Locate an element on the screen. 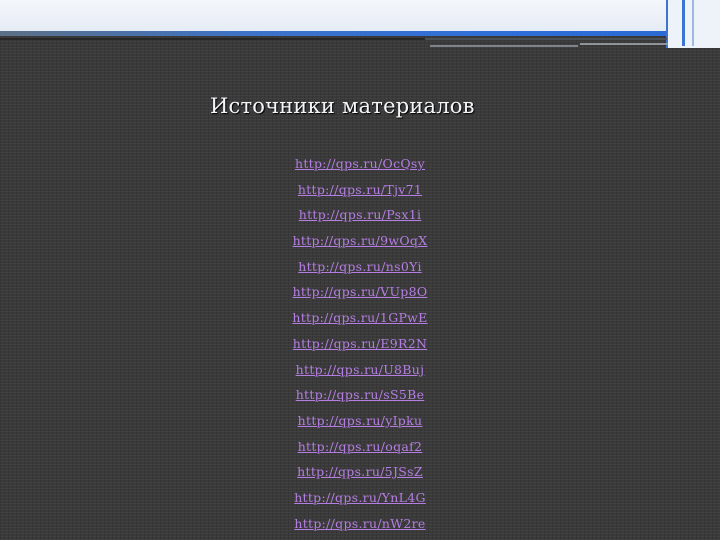 Image resolution: width=720 pixels, height=540 pixels. list-item: http://qps.ru/OcQsy is located at coordinates (360, 163).